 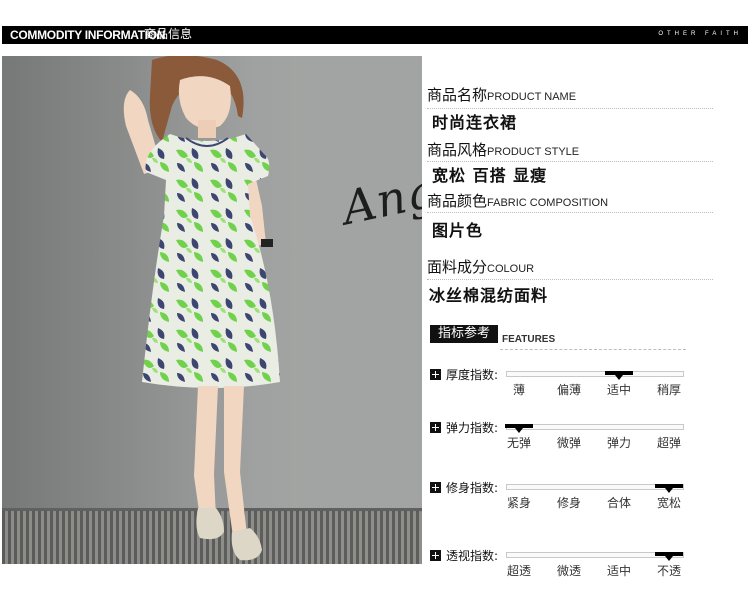 I want to click on product-name-label: 商品名称PRODUCT NAME, so click(x=502, y=95).